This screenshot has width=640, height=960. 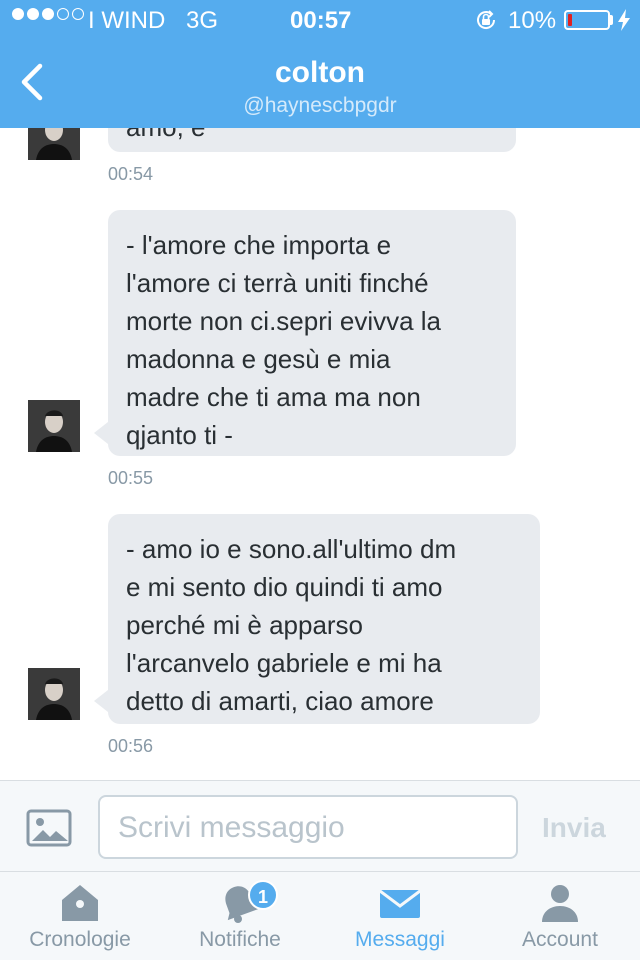 I want to click on message-line: madre che ti ama ma non, so click(x=273, y=397).